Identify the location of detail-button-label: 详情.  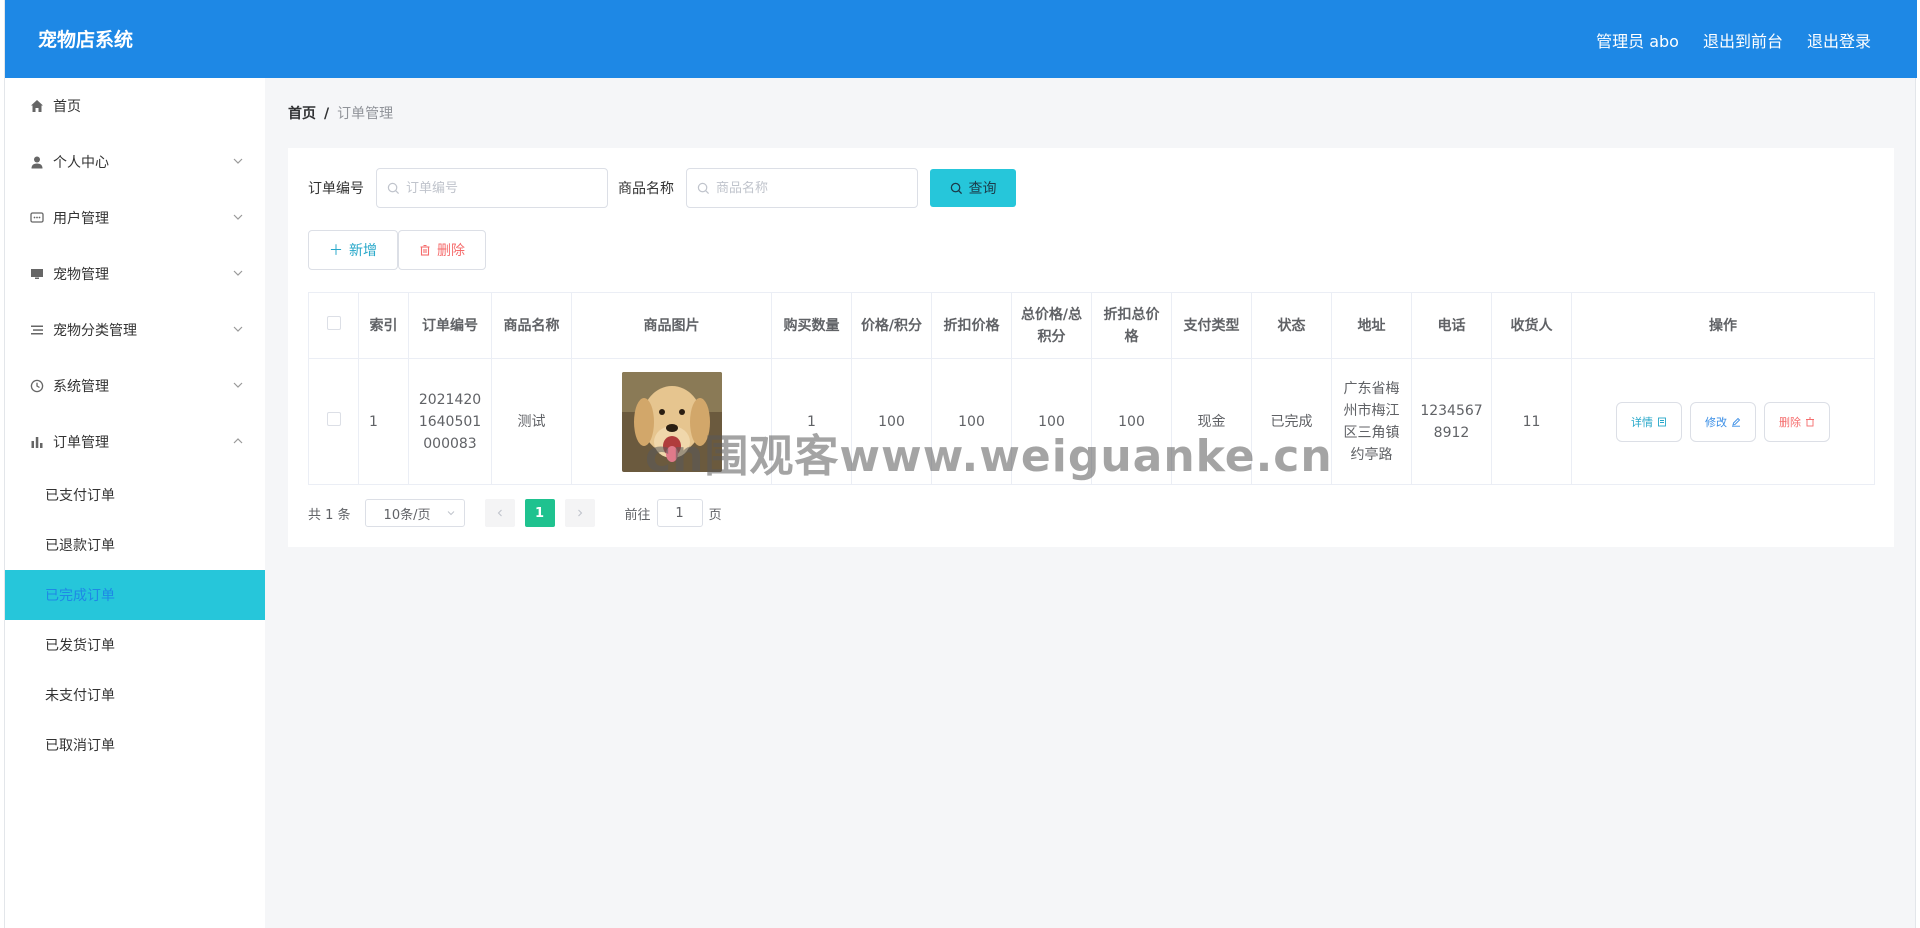
(1642, 422).